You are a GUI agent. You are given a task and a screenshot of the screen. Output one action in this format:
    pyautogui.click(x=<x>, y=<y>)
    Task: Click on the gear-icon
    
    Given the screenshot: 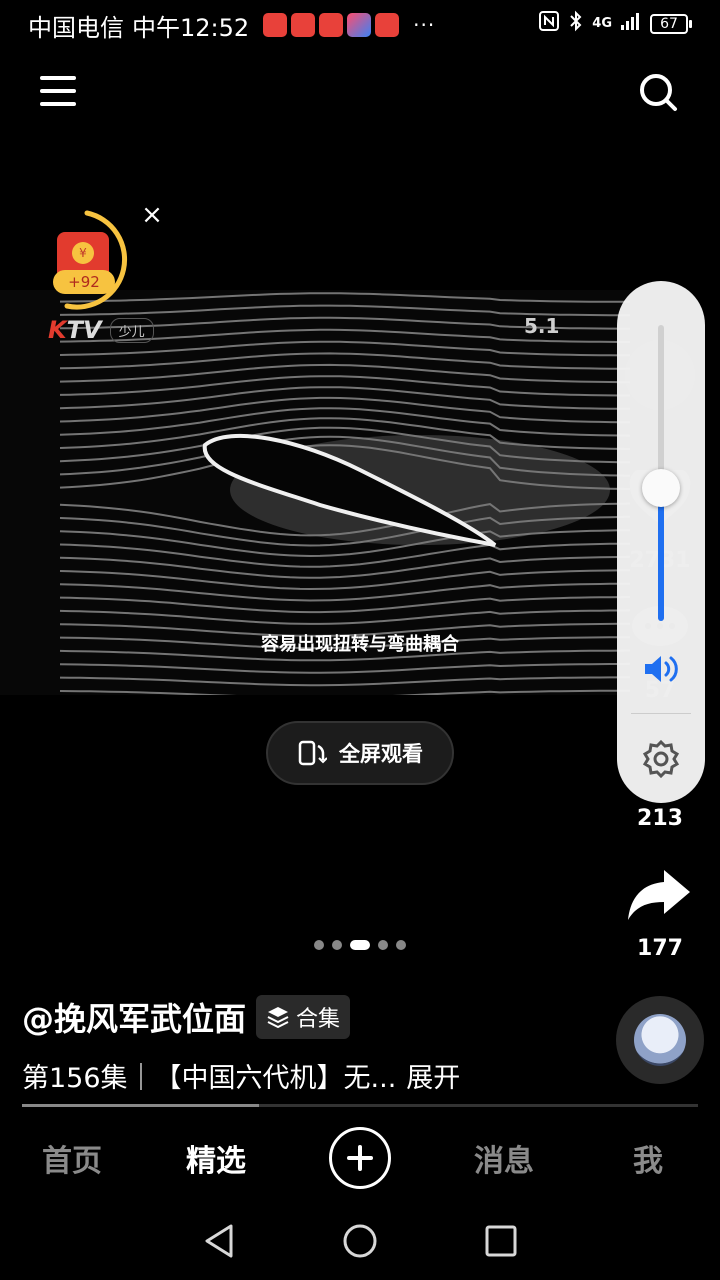 What is the action you would take?
    pyautogui.click(x=661, y=759)
    